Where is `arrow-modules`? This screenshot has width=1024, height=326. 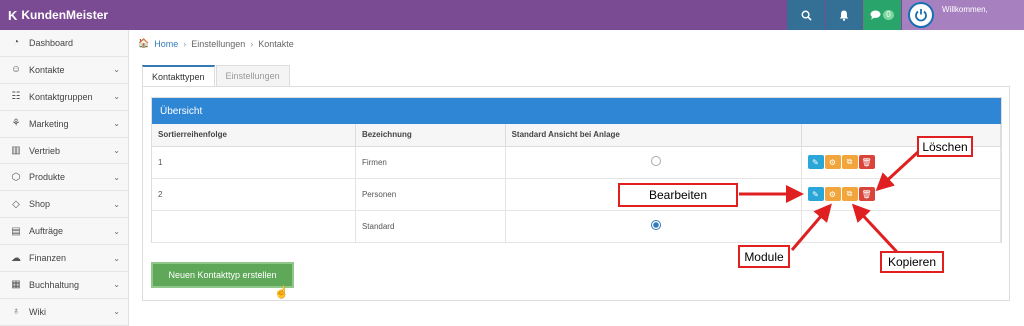
arrow-modules is located at coordinates (811, 227).